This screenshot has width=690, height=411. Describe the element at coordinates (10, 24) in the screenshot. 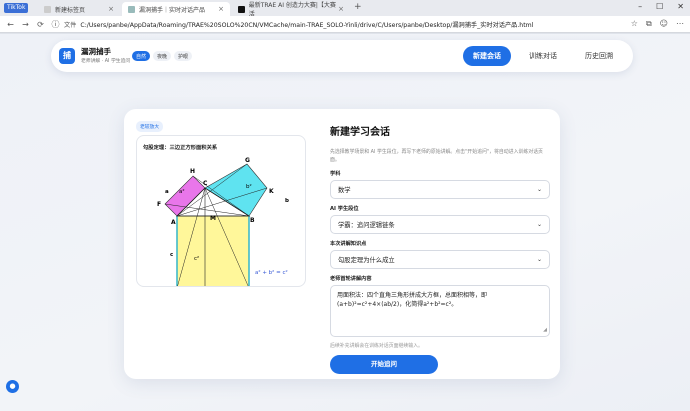

I see `back-icon: ←` at that location.